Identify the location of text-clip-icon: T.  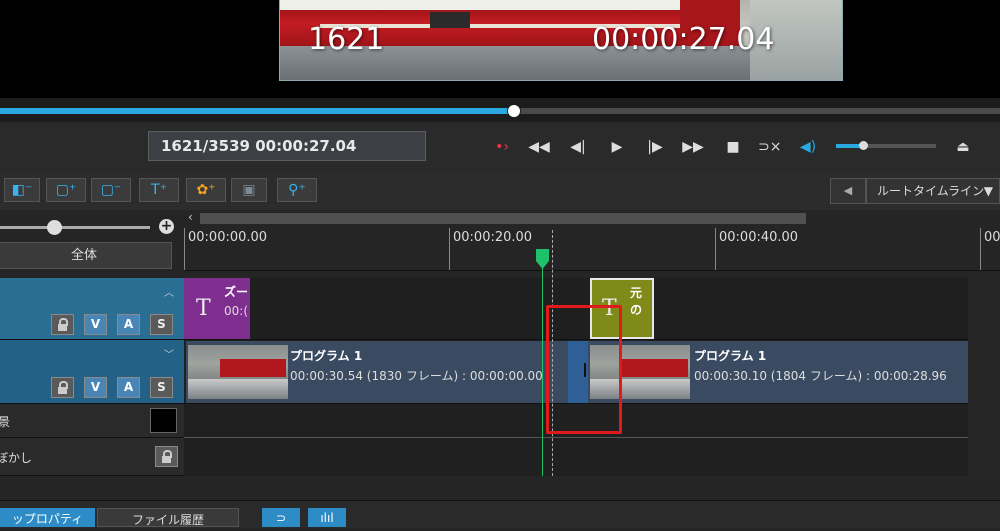
(203, 308).